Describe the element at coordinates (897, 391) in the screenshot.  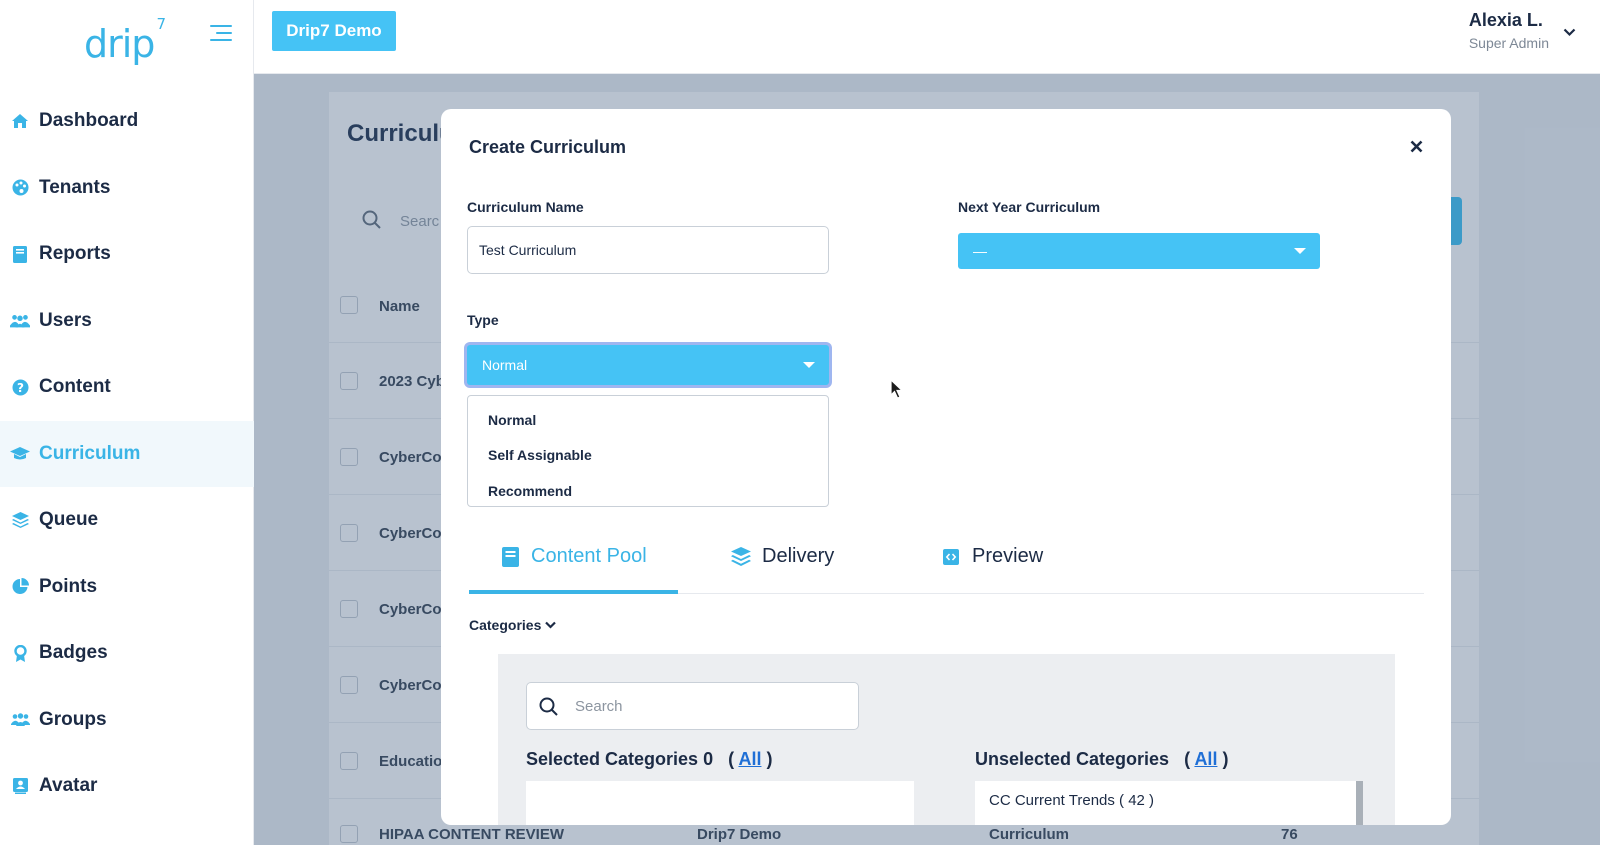
I see `mouse-cursor-icon` at that location.